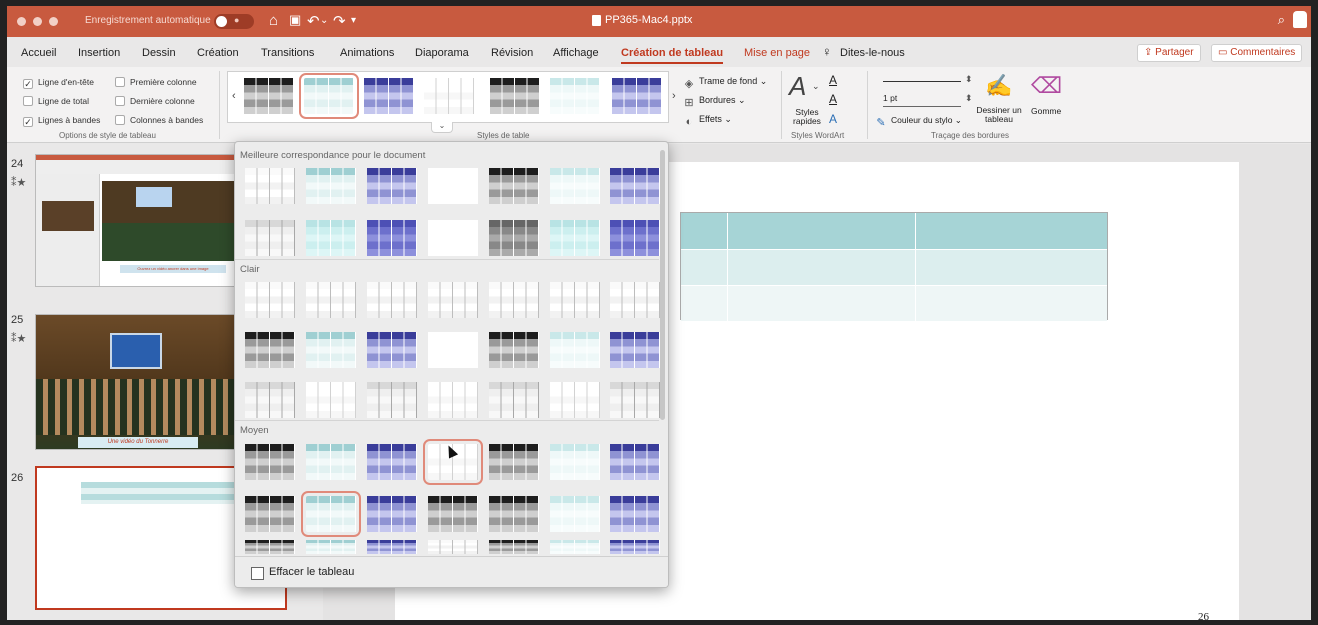 This screenshot has width=1318, height=625. I want to click on pen-weight-select: 1 pt, so click(922, 100).